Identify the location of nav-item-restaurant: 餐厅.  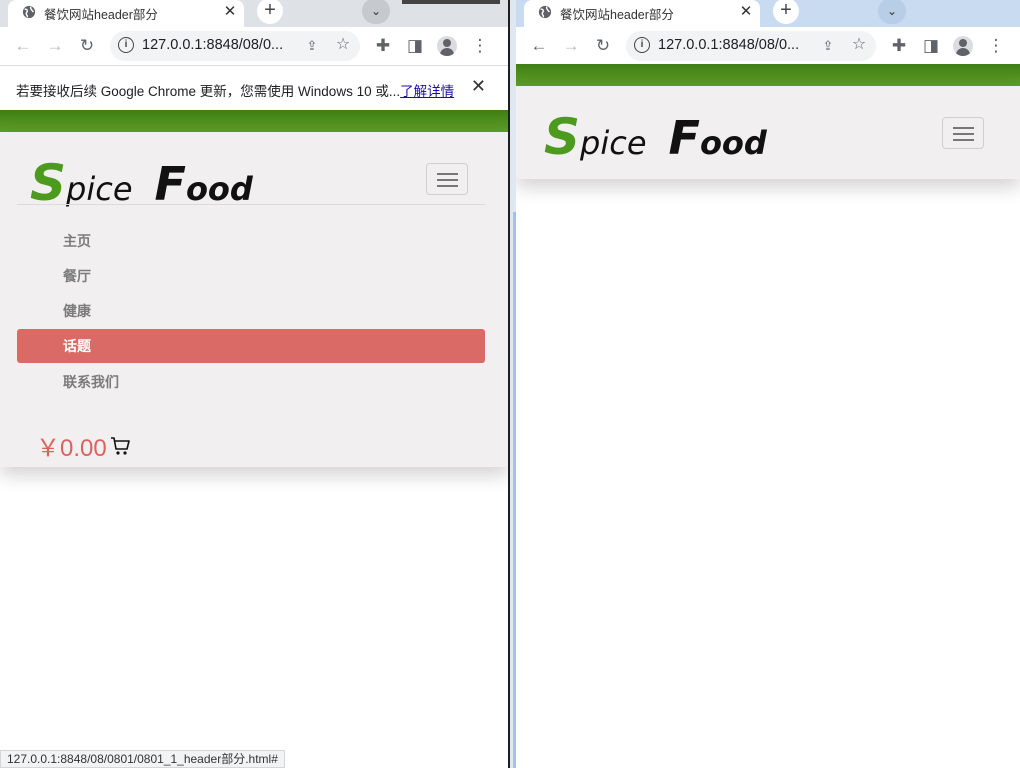
(251, 276).